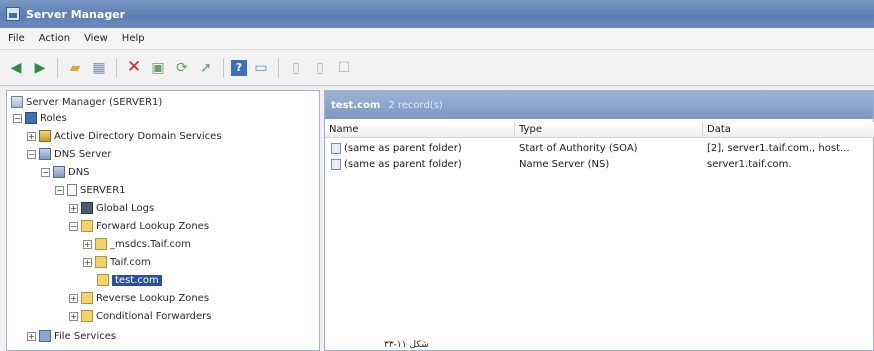 Image resolution: width=874 pixels, height=351 pixels. Describe the element at coordinates (150, 244) in the screenshot. I see `tree-label: _msdcs.Taif.com` at that location.